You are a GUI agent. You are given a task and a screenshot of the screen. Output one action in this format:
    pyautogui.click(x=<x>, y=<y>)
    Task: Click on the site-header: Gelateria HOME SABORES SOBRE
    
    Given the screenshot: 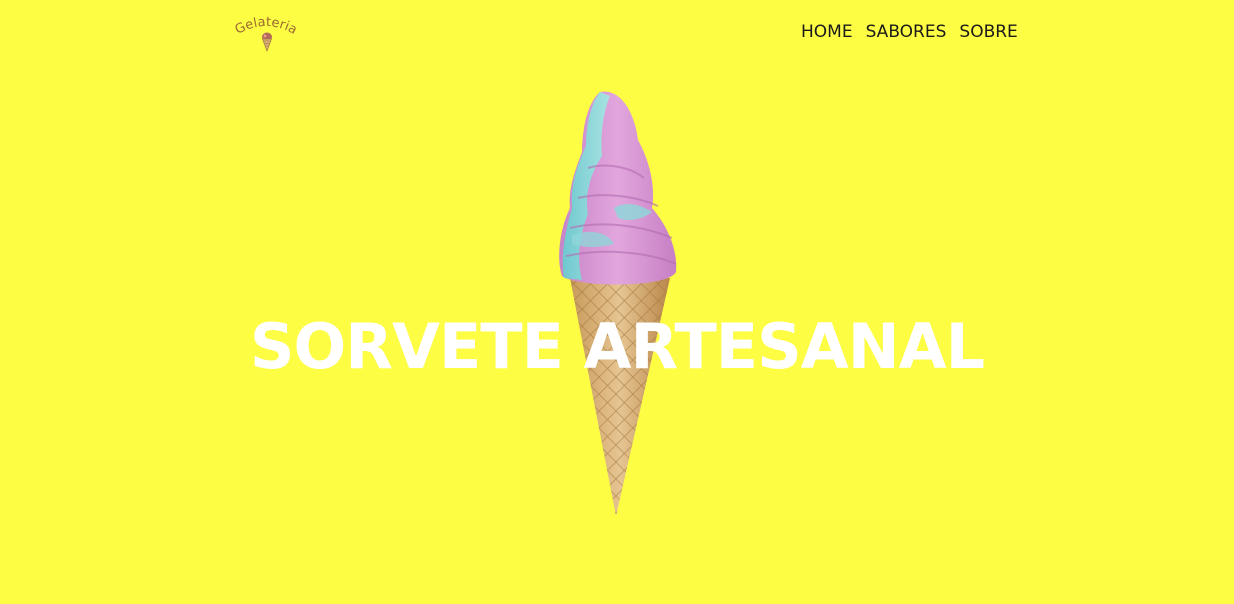 What is the action you would take?
    pyautogui.click(x=617, y=32)
    